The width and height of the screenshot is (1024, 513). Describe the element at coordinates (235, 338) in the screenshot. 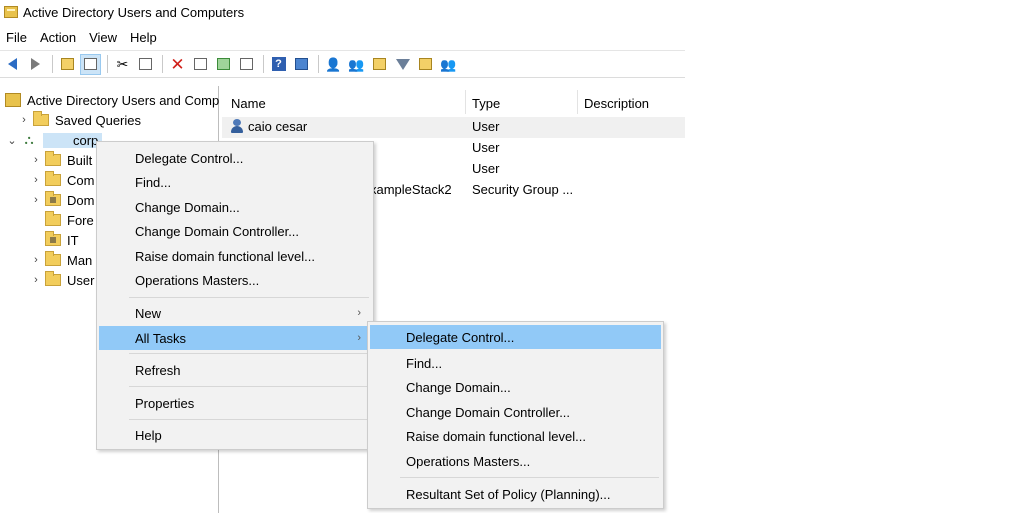

I see `menu-item-all-tasks: All Tasks ›` at that location.